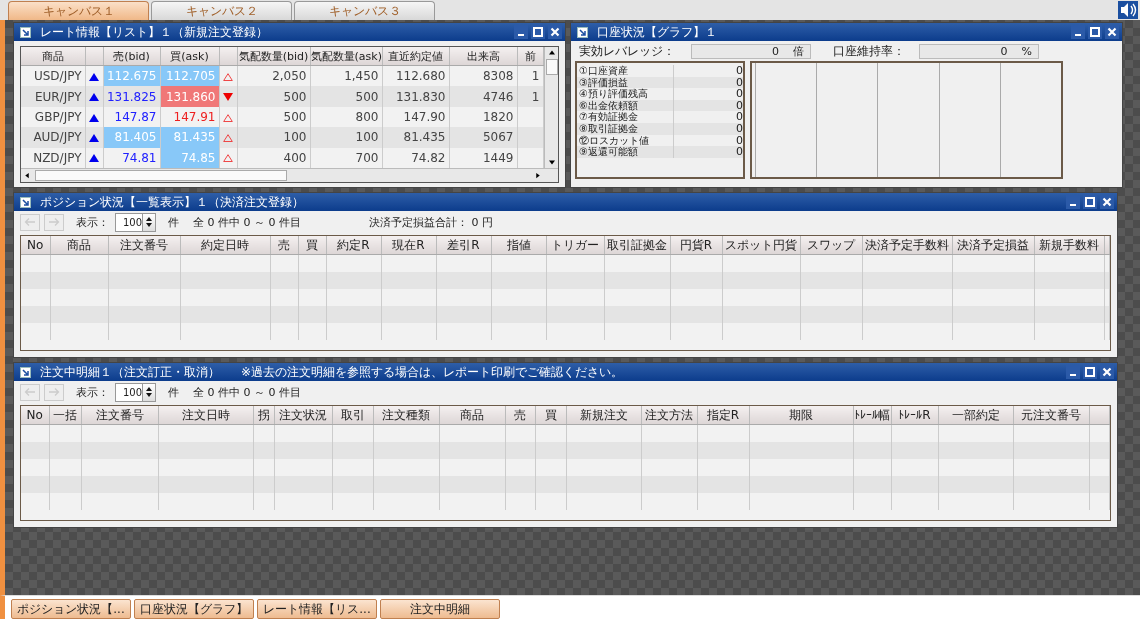 This screenshot has height=619, width=1140. What do you see at coordinates (637, 244) in the screenshot?
I see `column-header: 取引証拠金` at bounding box center [637, 244].